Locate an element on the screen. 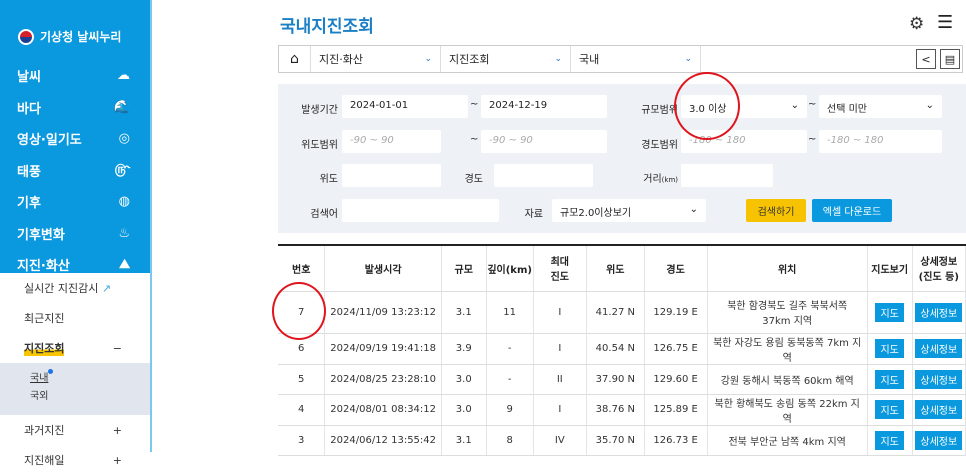 Image resolution: width=966 pixels, height=475 pixels. mag-max-select: 선택 미만 ⌄ is located at coordinates (880, 106).